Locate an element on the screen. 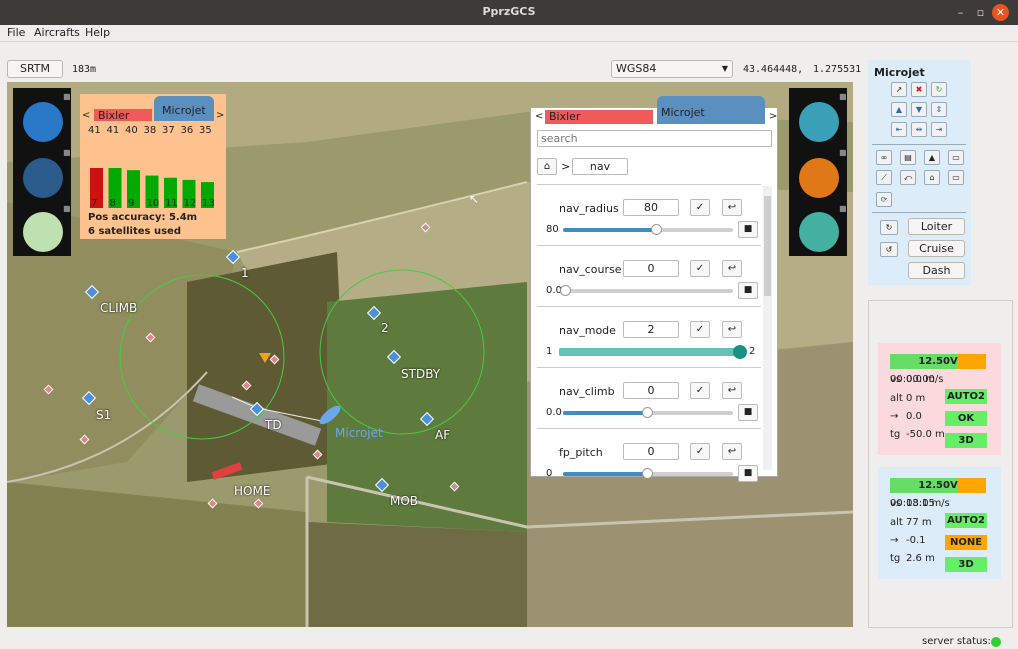  window-title: PprzGCS is located at coordinates (509, 11).